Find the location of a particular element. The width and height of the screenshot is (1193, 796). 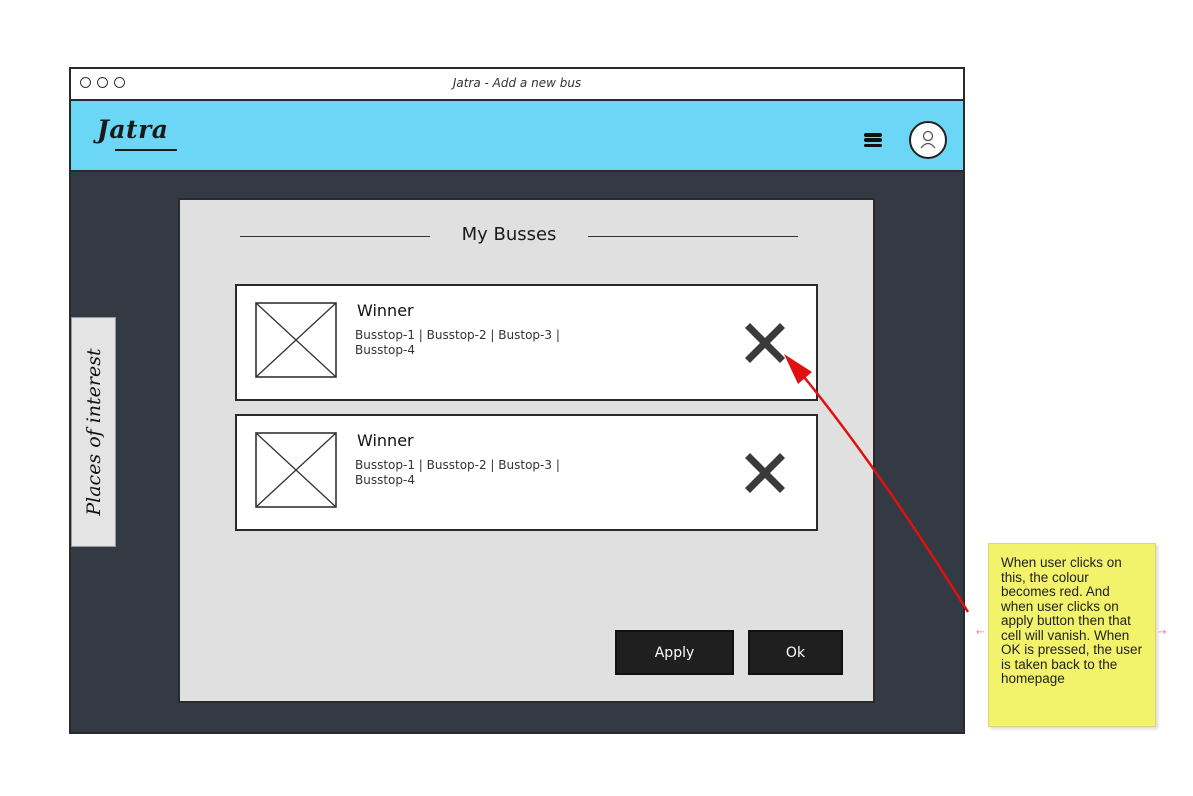

dialog-title: My Busses is located at coordinates (509, 234).